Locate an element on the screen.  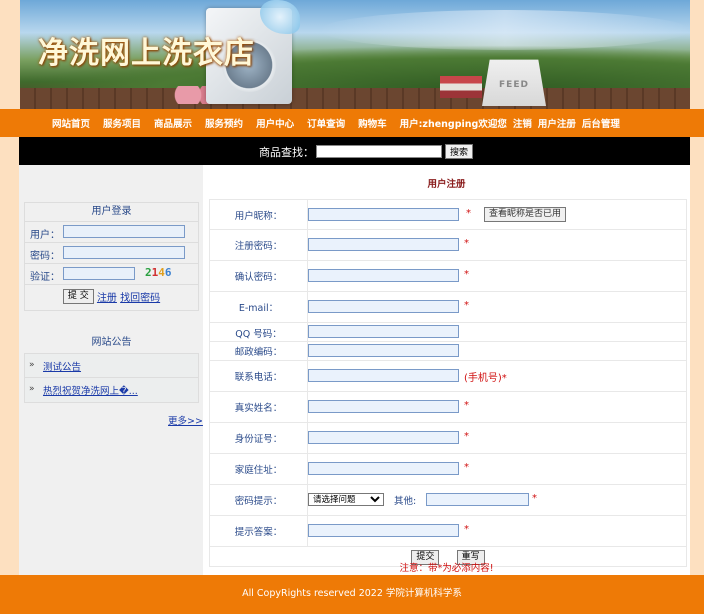
login-user-row: 用户： is located at coordinates (111, 232).